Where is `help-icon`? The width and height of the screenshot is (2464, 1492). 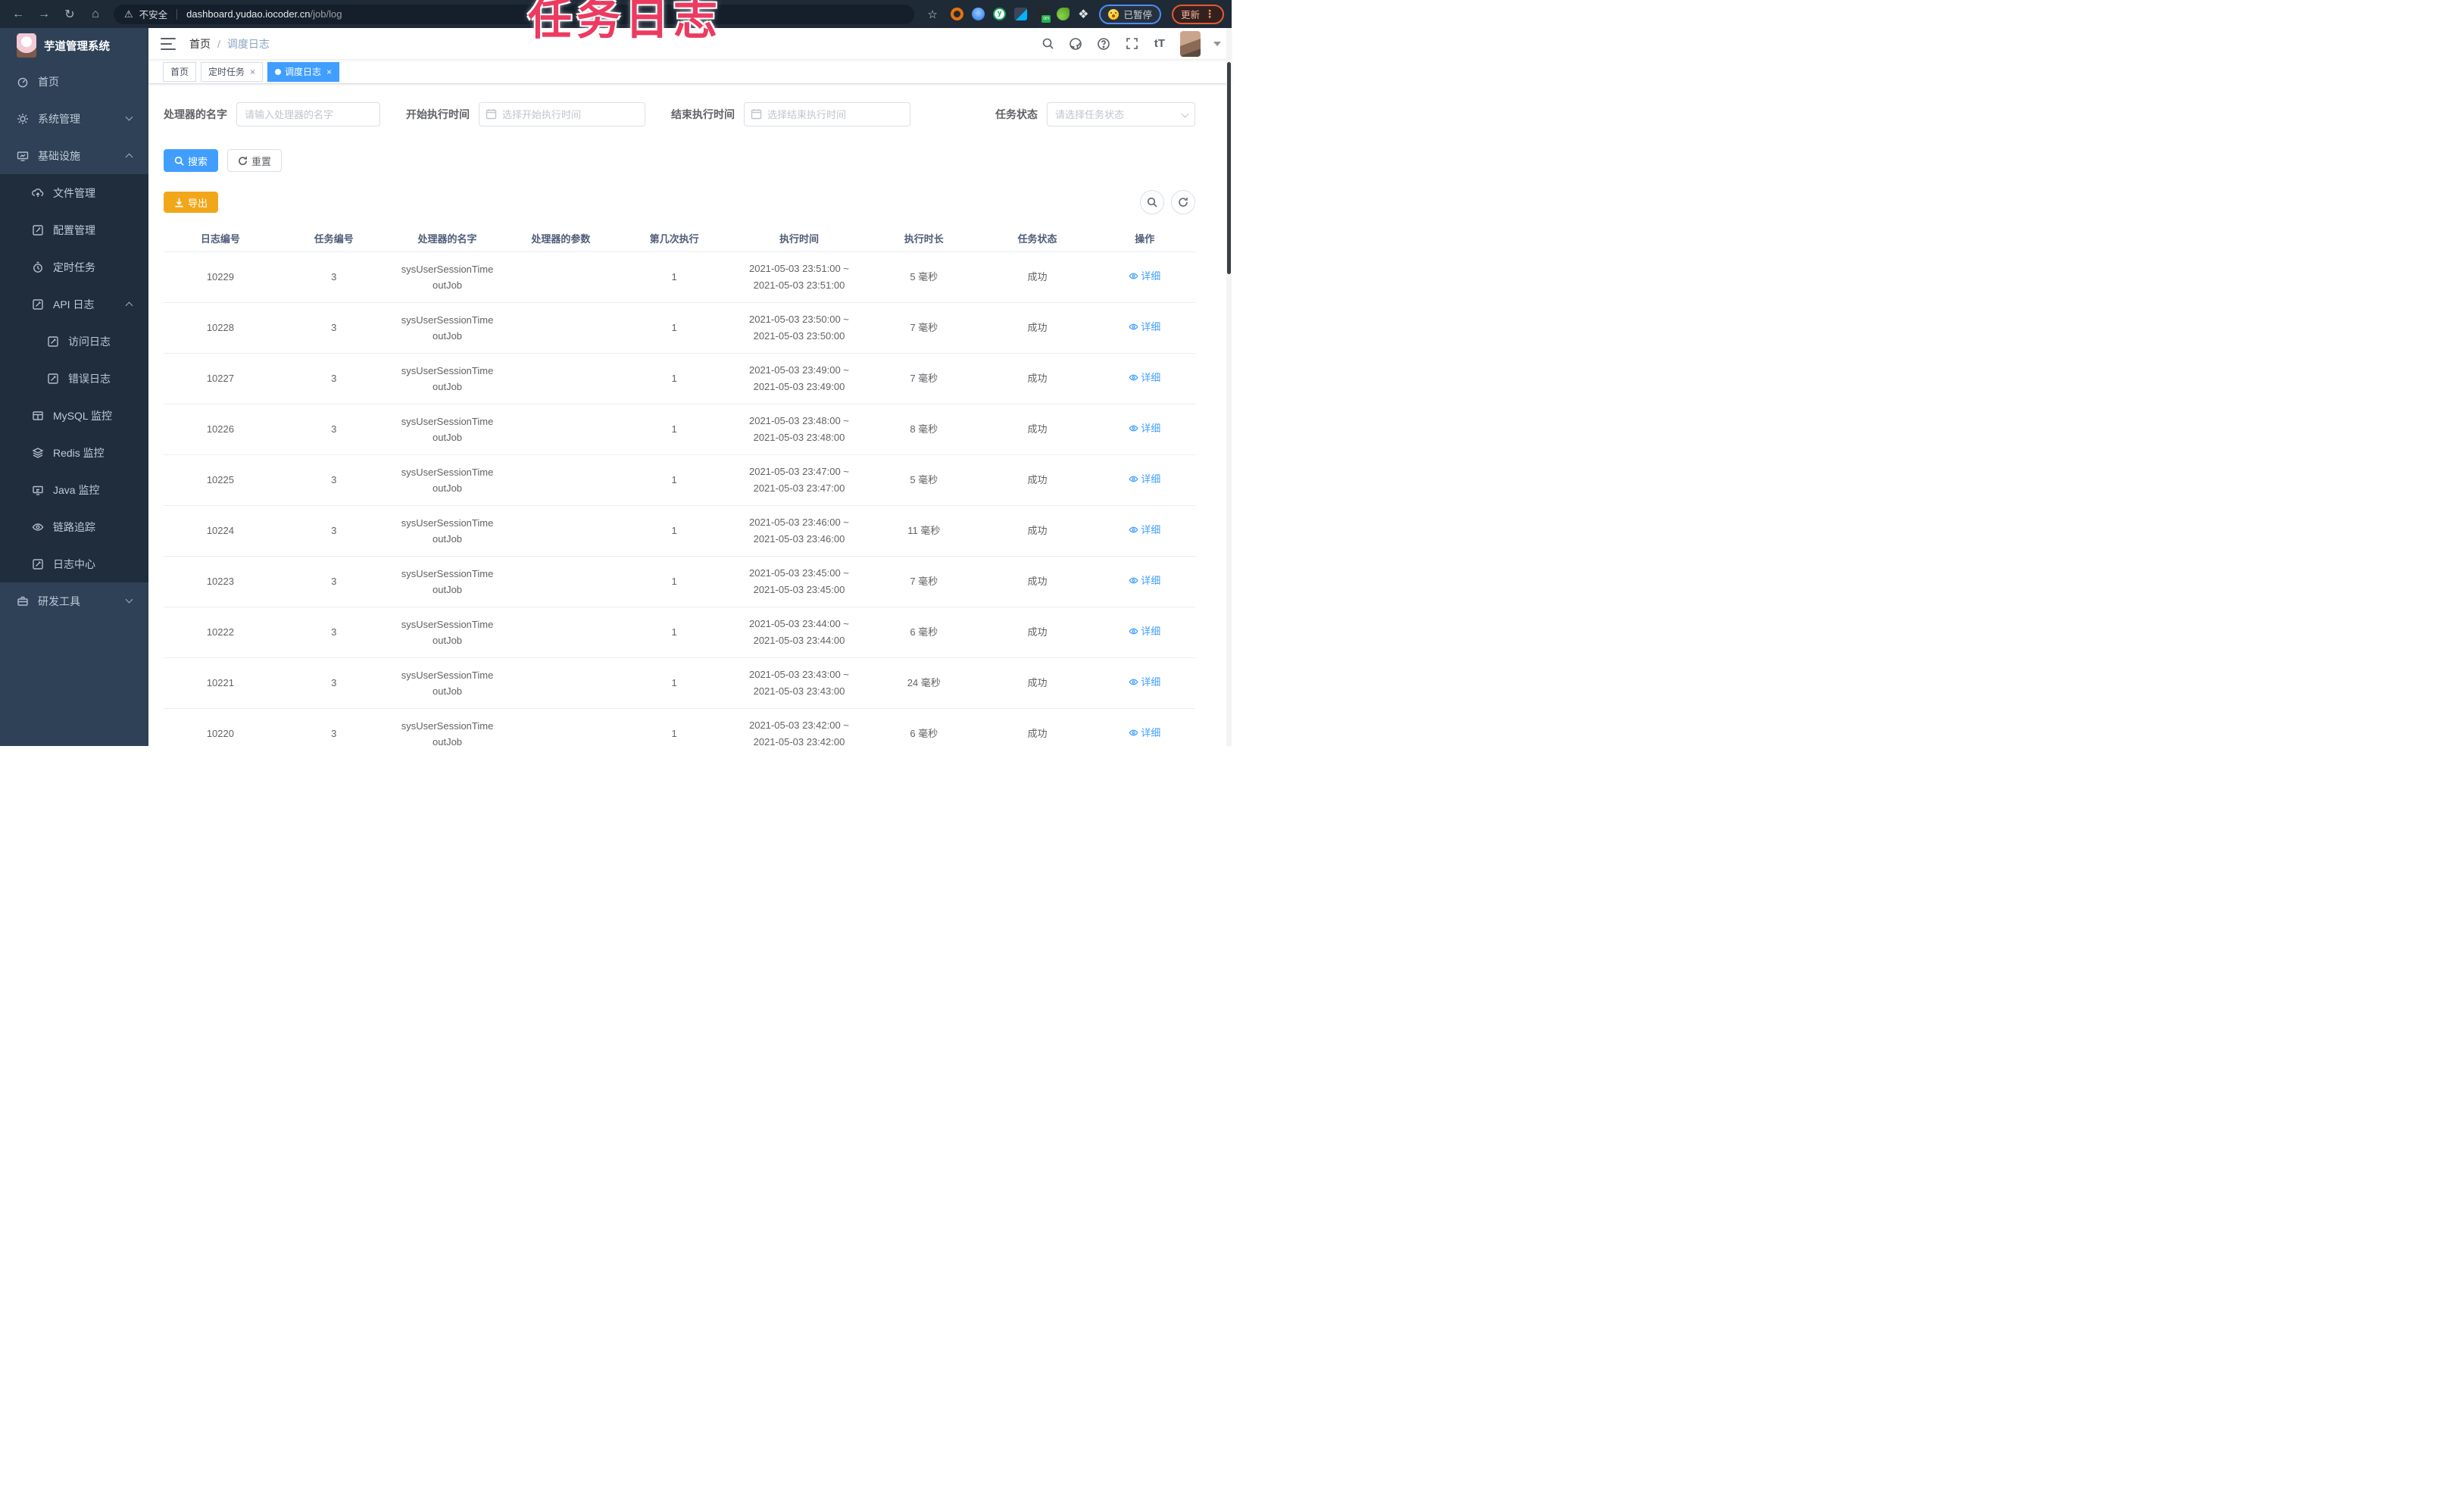 help-icon is located at coordinates (1103, 44).